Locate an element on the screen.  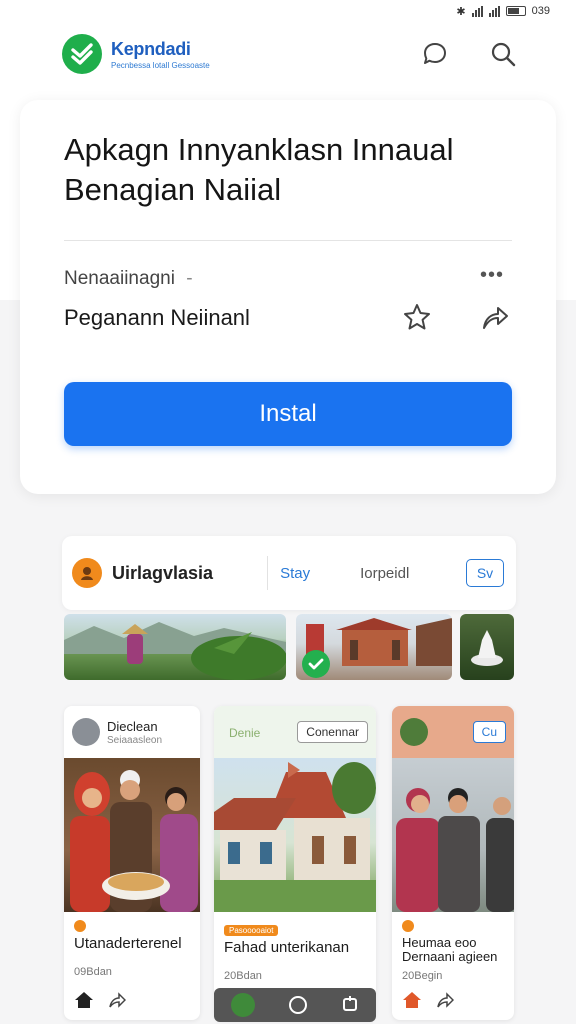
developer-suffix: - is located at coordinates (189, 278).